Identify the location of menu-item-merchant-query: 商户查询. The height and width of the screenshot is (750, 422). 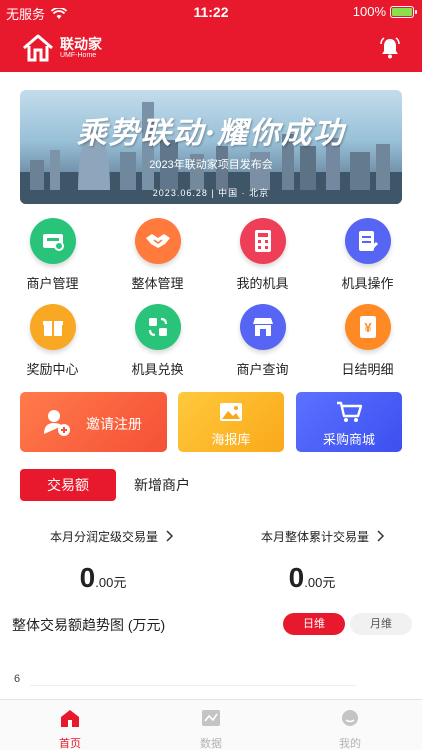
(262, 341).